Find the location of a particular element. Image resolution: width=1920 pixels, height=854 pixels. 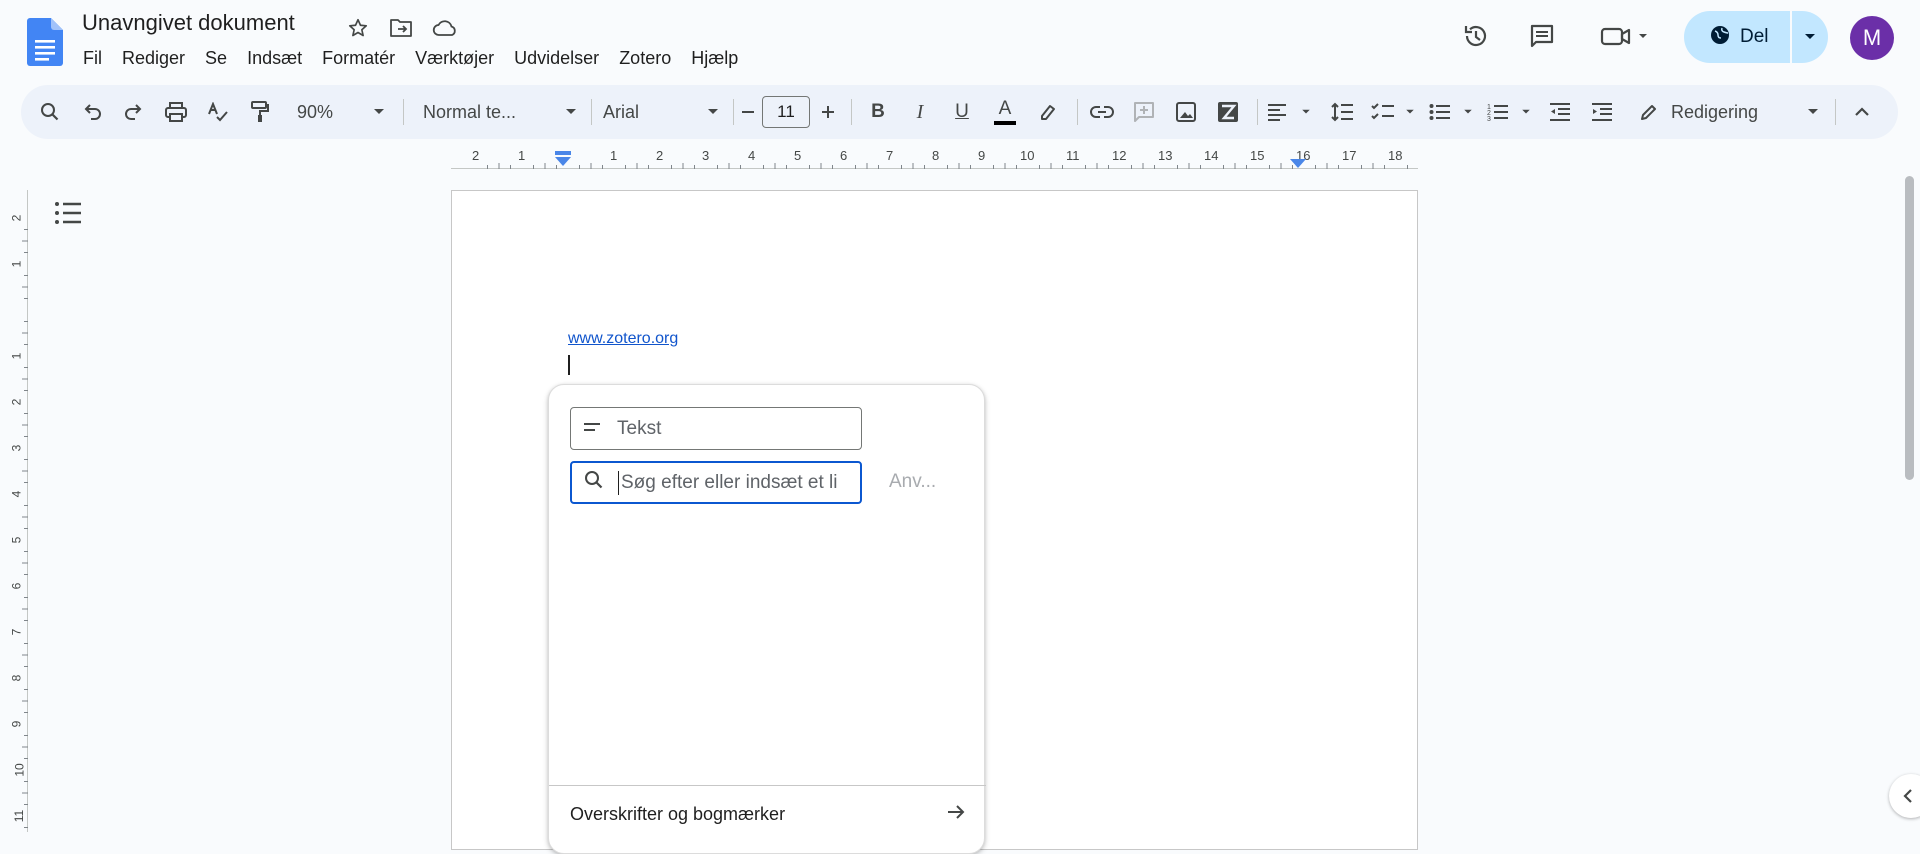

menu-zotero: Zotero is located at coordinates (645, 58).